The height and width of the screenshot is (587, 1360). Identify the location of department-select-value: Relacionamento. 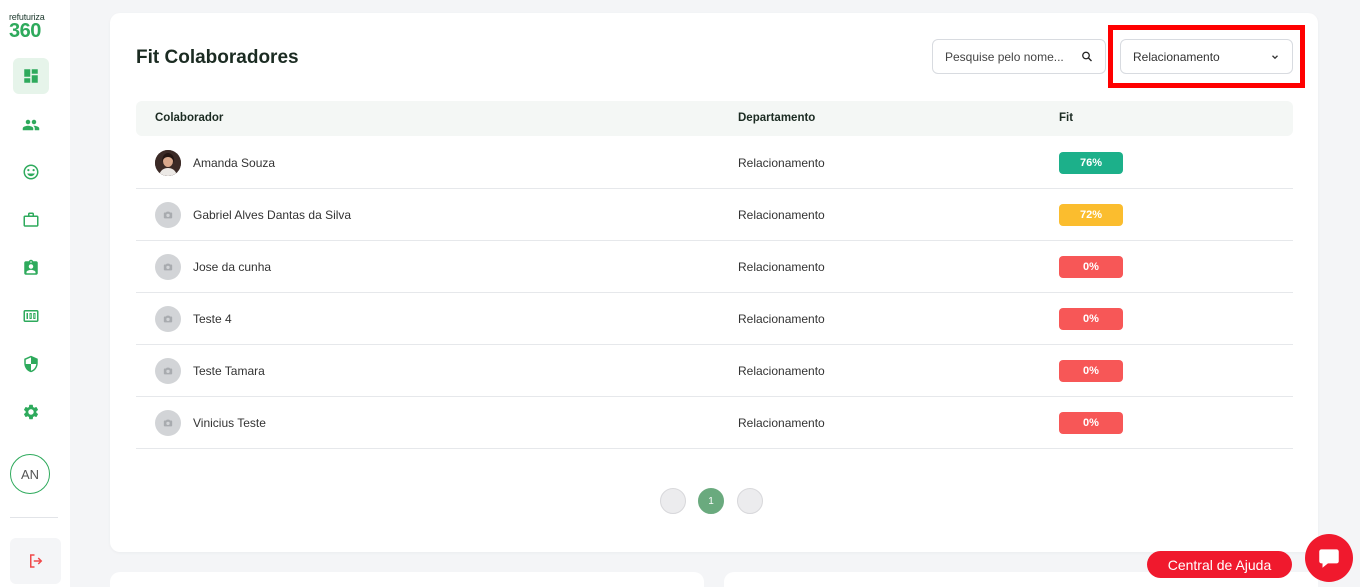
(1176, 56).